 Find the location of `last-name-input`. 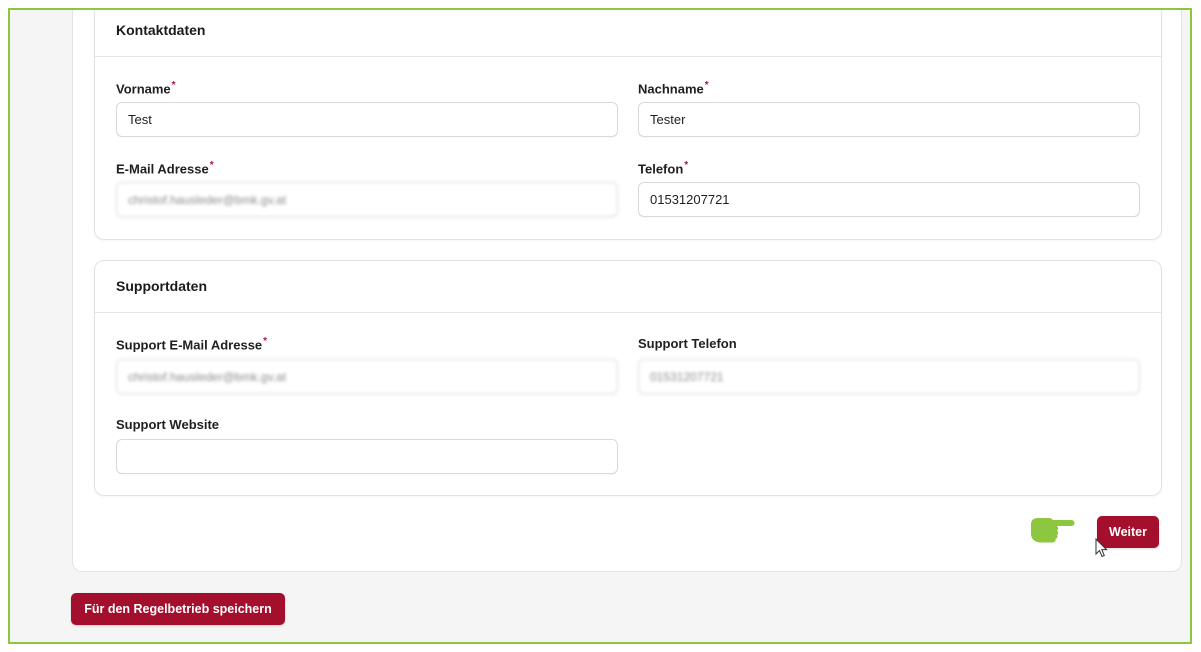

last-name-input is located at coordinates (889, 119).